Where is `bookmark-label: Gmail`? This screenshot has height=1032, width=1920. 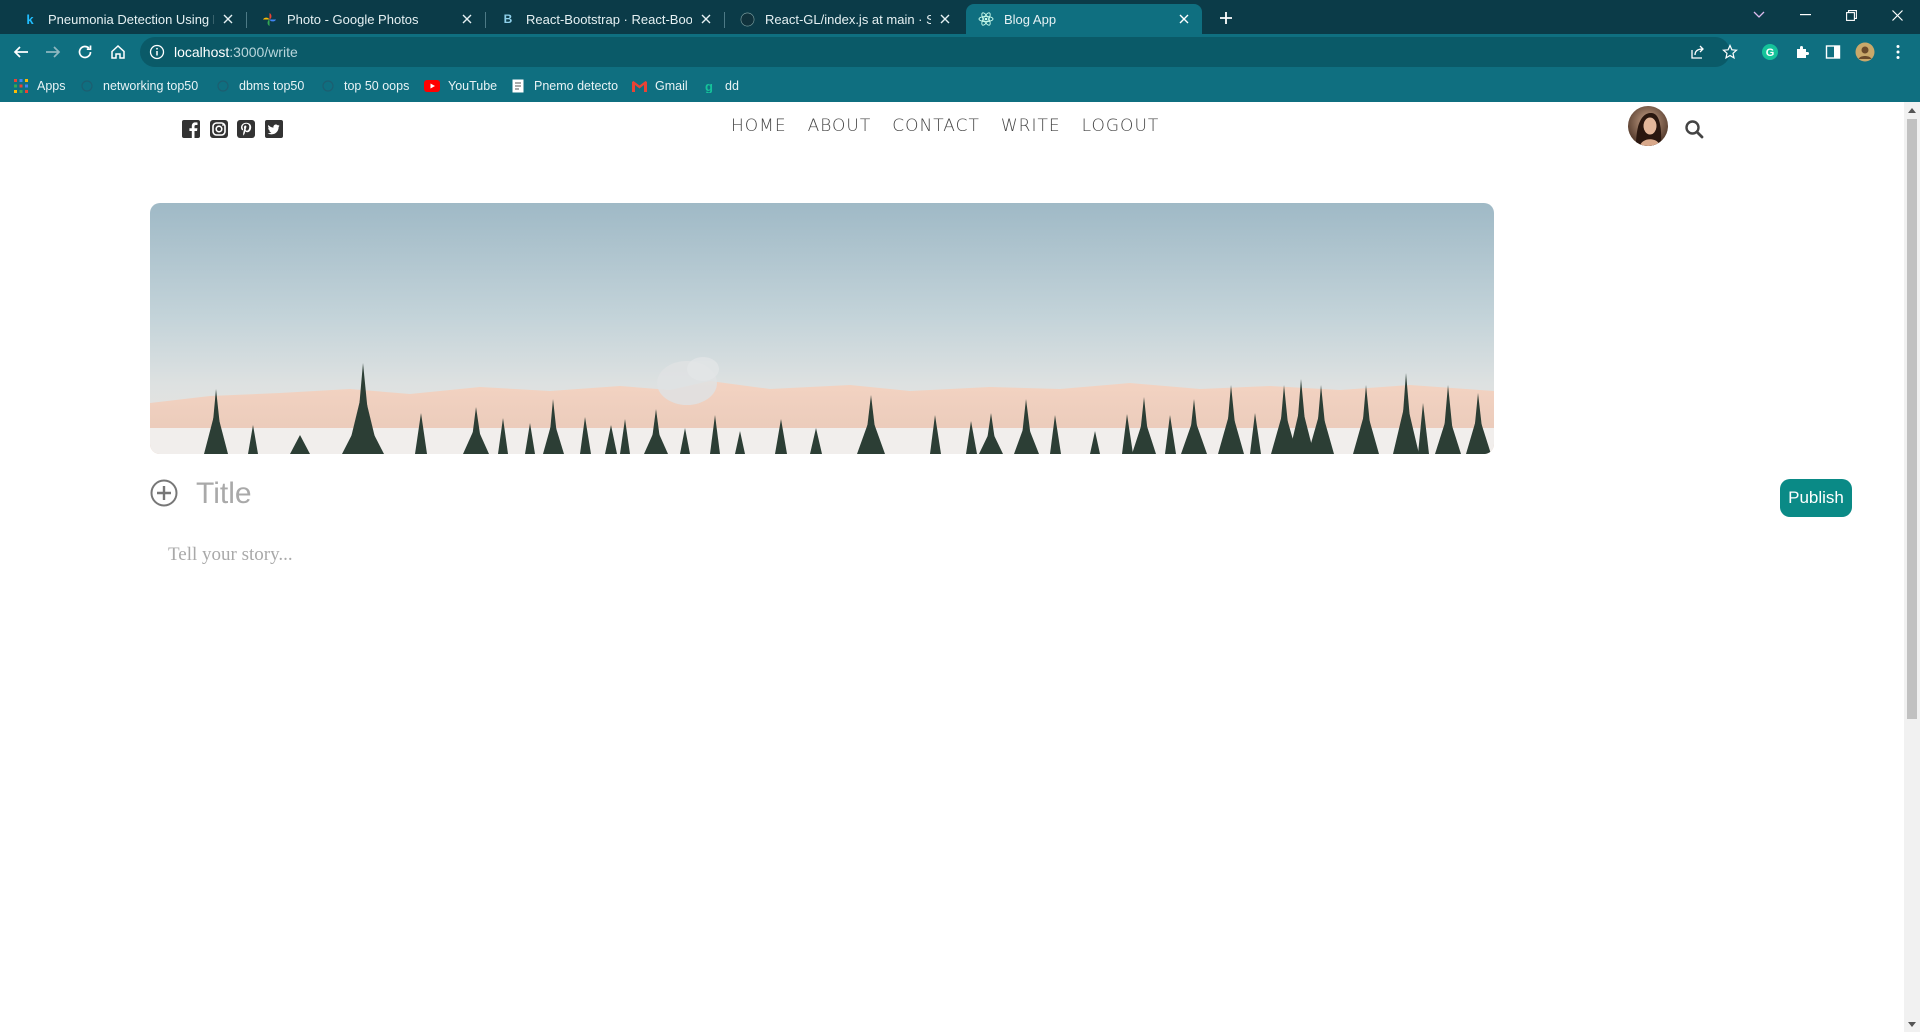 bookmark-label: Gmail is located at coordinates (671, 86).